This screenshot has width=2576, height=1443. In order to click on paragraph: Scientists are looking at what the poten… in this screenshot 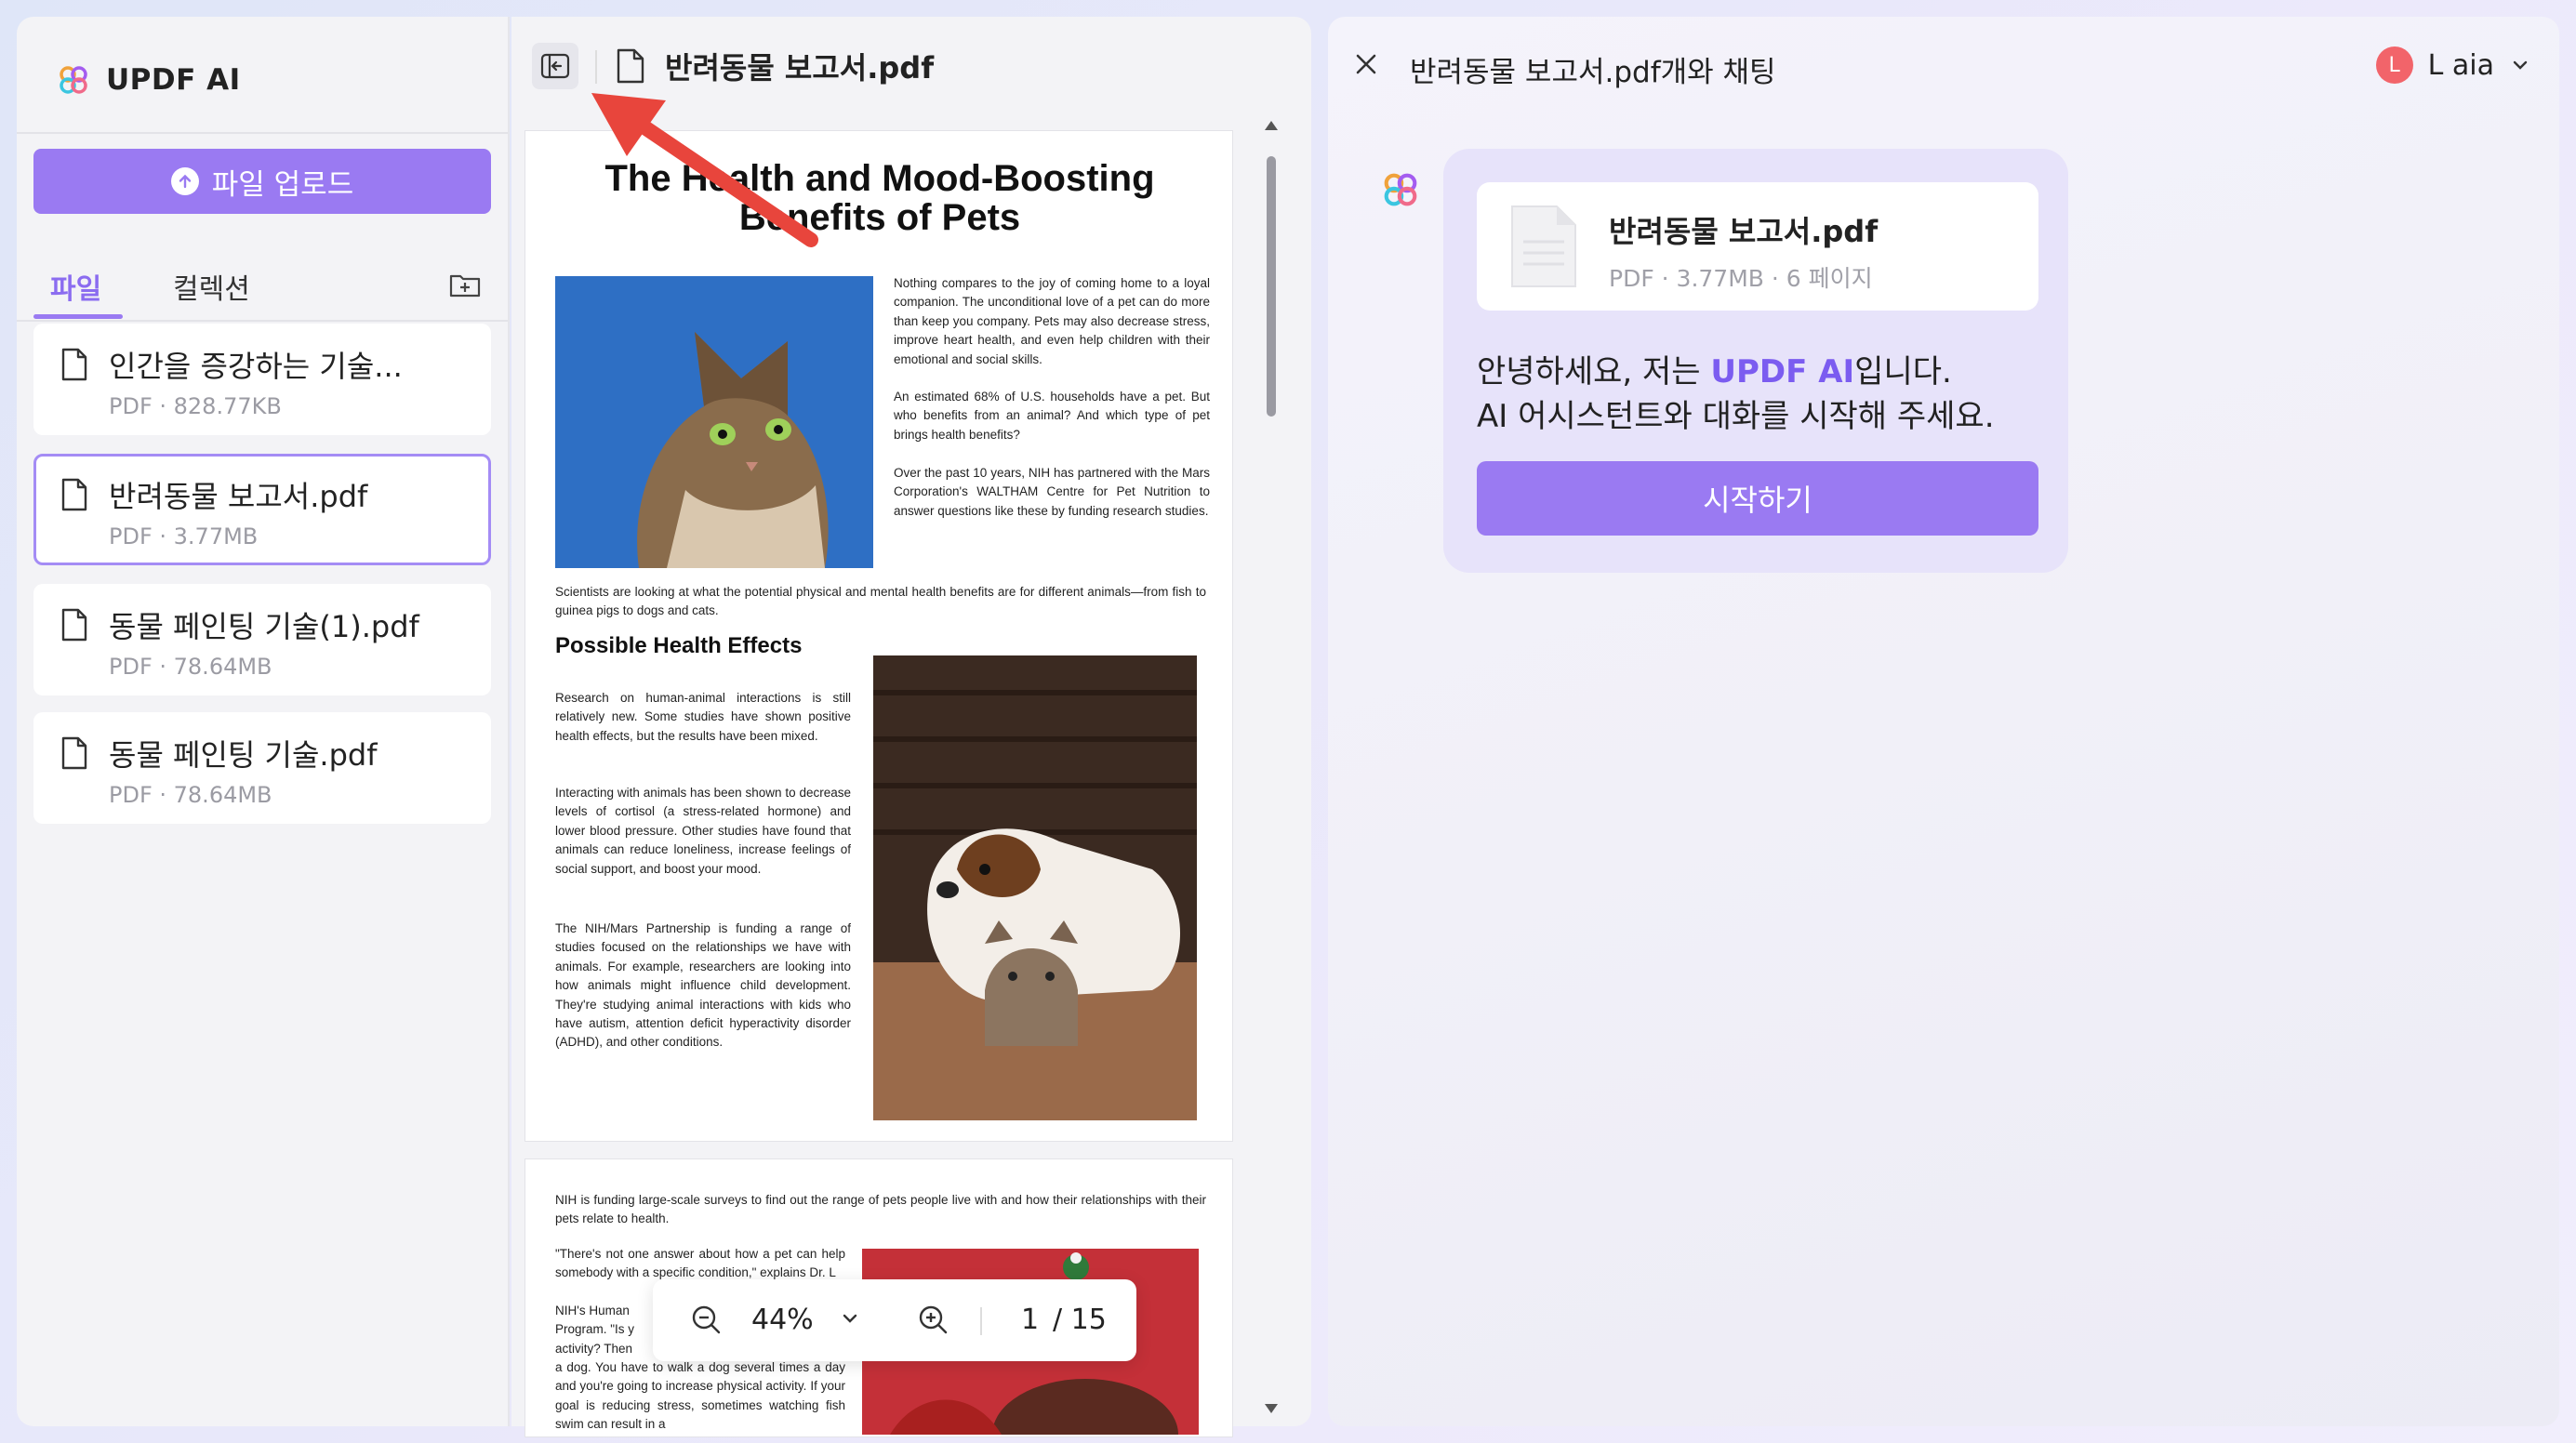, I will do `click(880, 601)`.